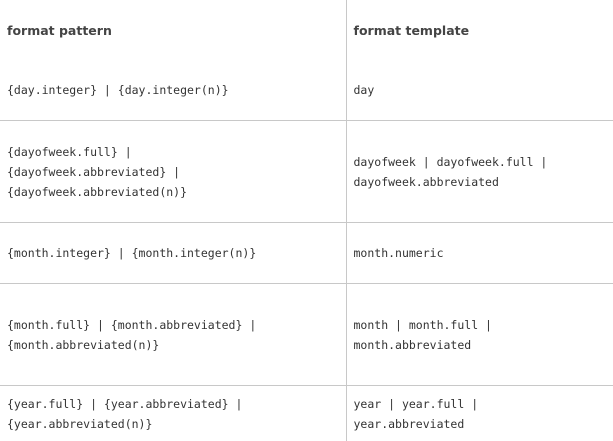 The height and width of the screenshot is (441, 613). What do you see at coordinates (479, 30) in the screenshot?
I see `column-header-format-template: format template` at bounding box center [479, 30].